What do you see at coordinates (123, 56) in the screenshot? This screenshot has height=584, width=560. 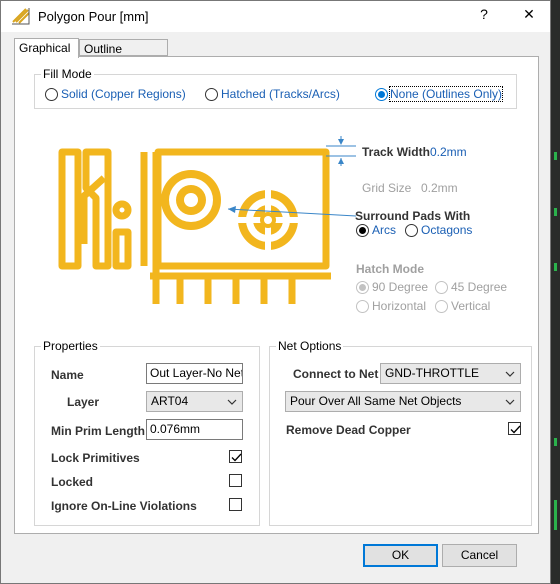 I see `tab-outline-vertices: Outline Vertices` at bounding box center [123, 56].